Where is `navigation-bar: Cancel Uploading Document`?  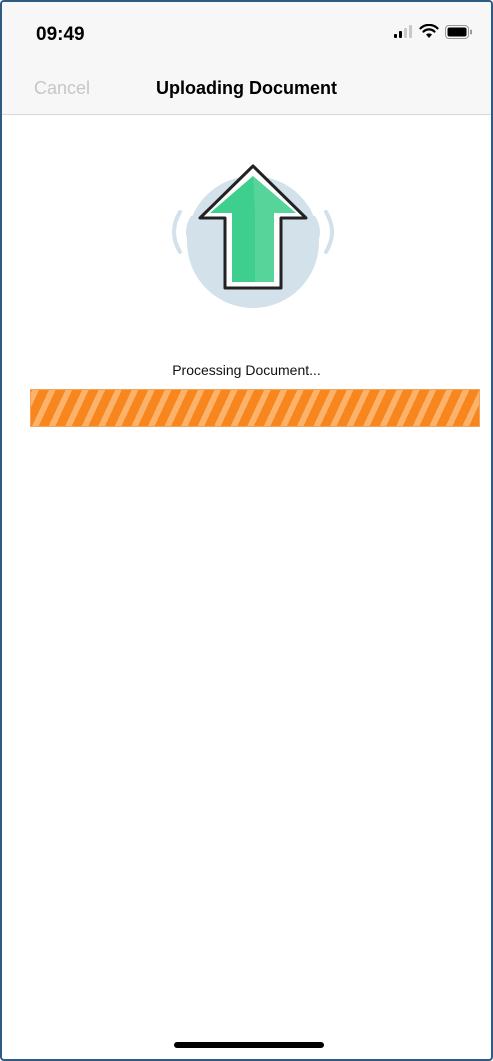
navigation-bar: Cancel Uploading Document is located at coordinates (246, 92).